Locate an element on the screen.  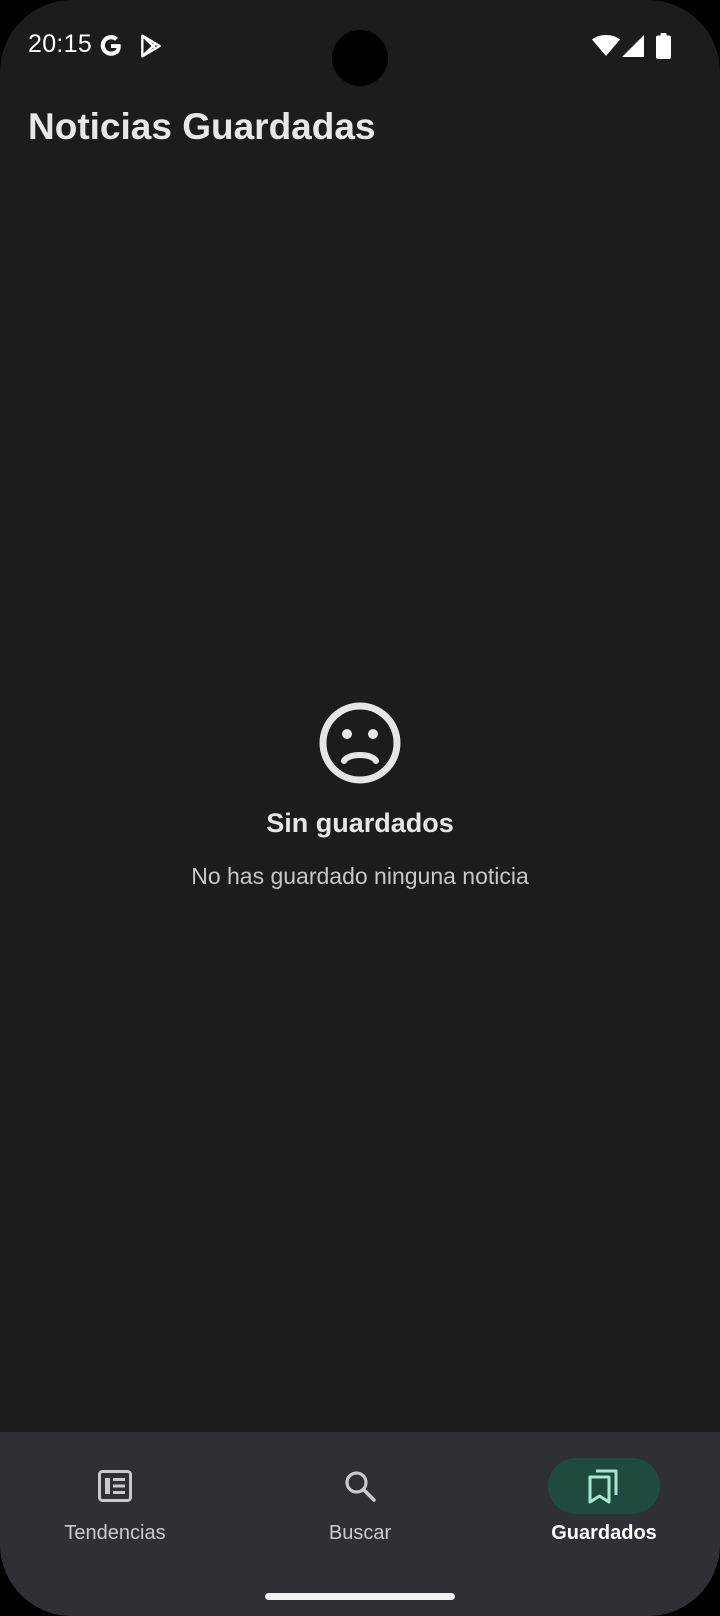
empty-state-subtitle: No has guardado ninguna noticia is located at coordinates (360, 876).